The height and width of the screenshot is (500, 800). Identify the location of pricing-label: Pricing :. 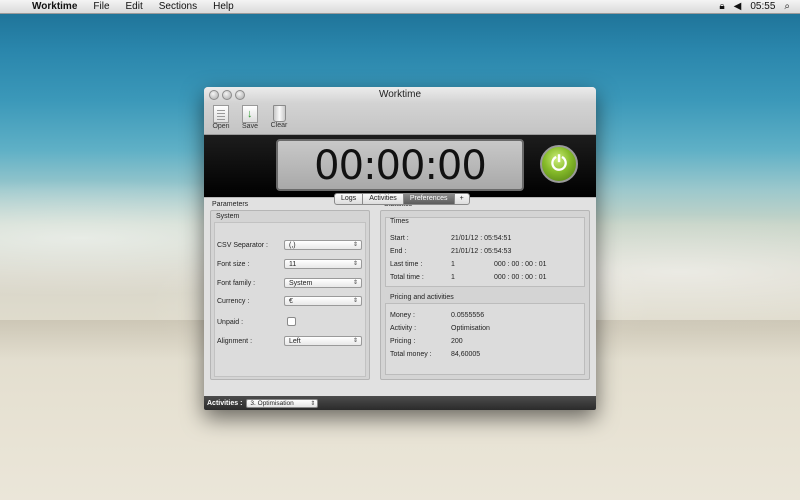
(403, 341).